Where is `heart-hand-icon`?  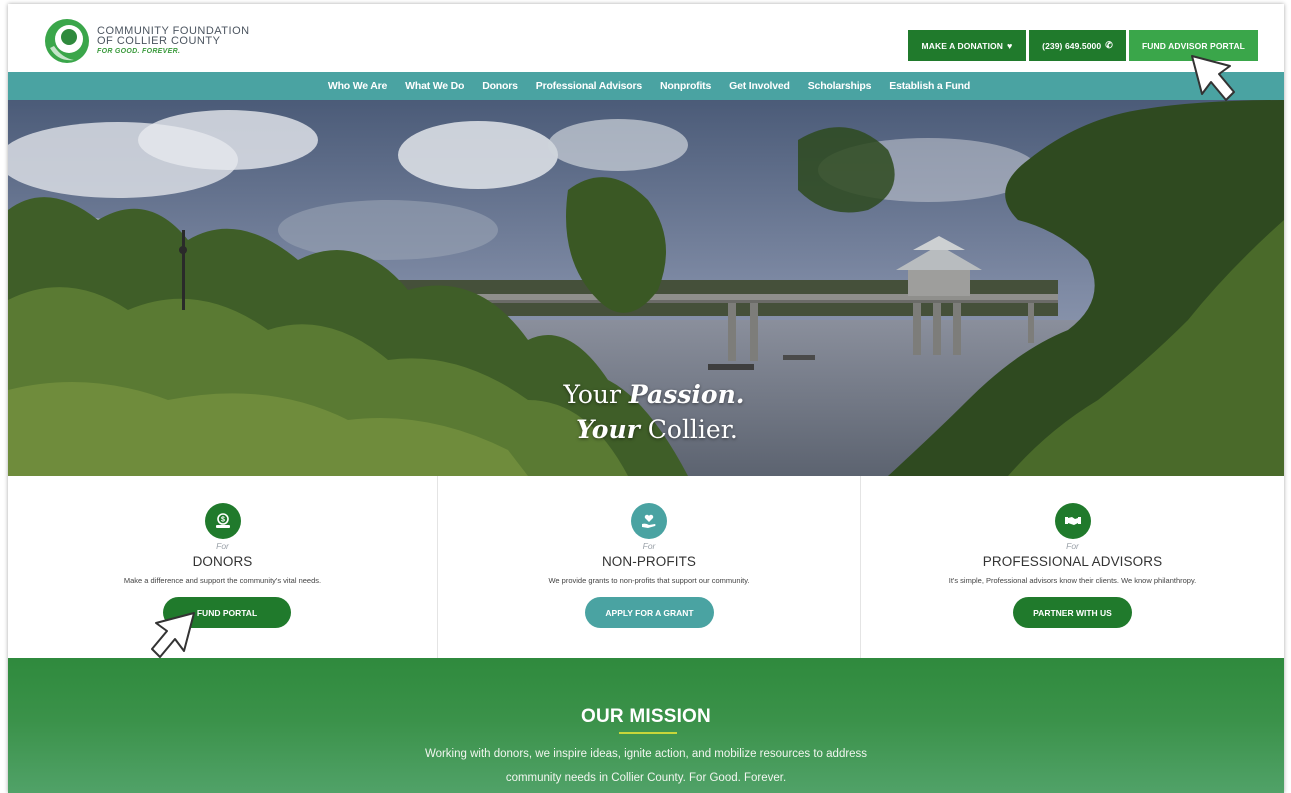 heart-hand-icon is located at coordinates (649, 521).